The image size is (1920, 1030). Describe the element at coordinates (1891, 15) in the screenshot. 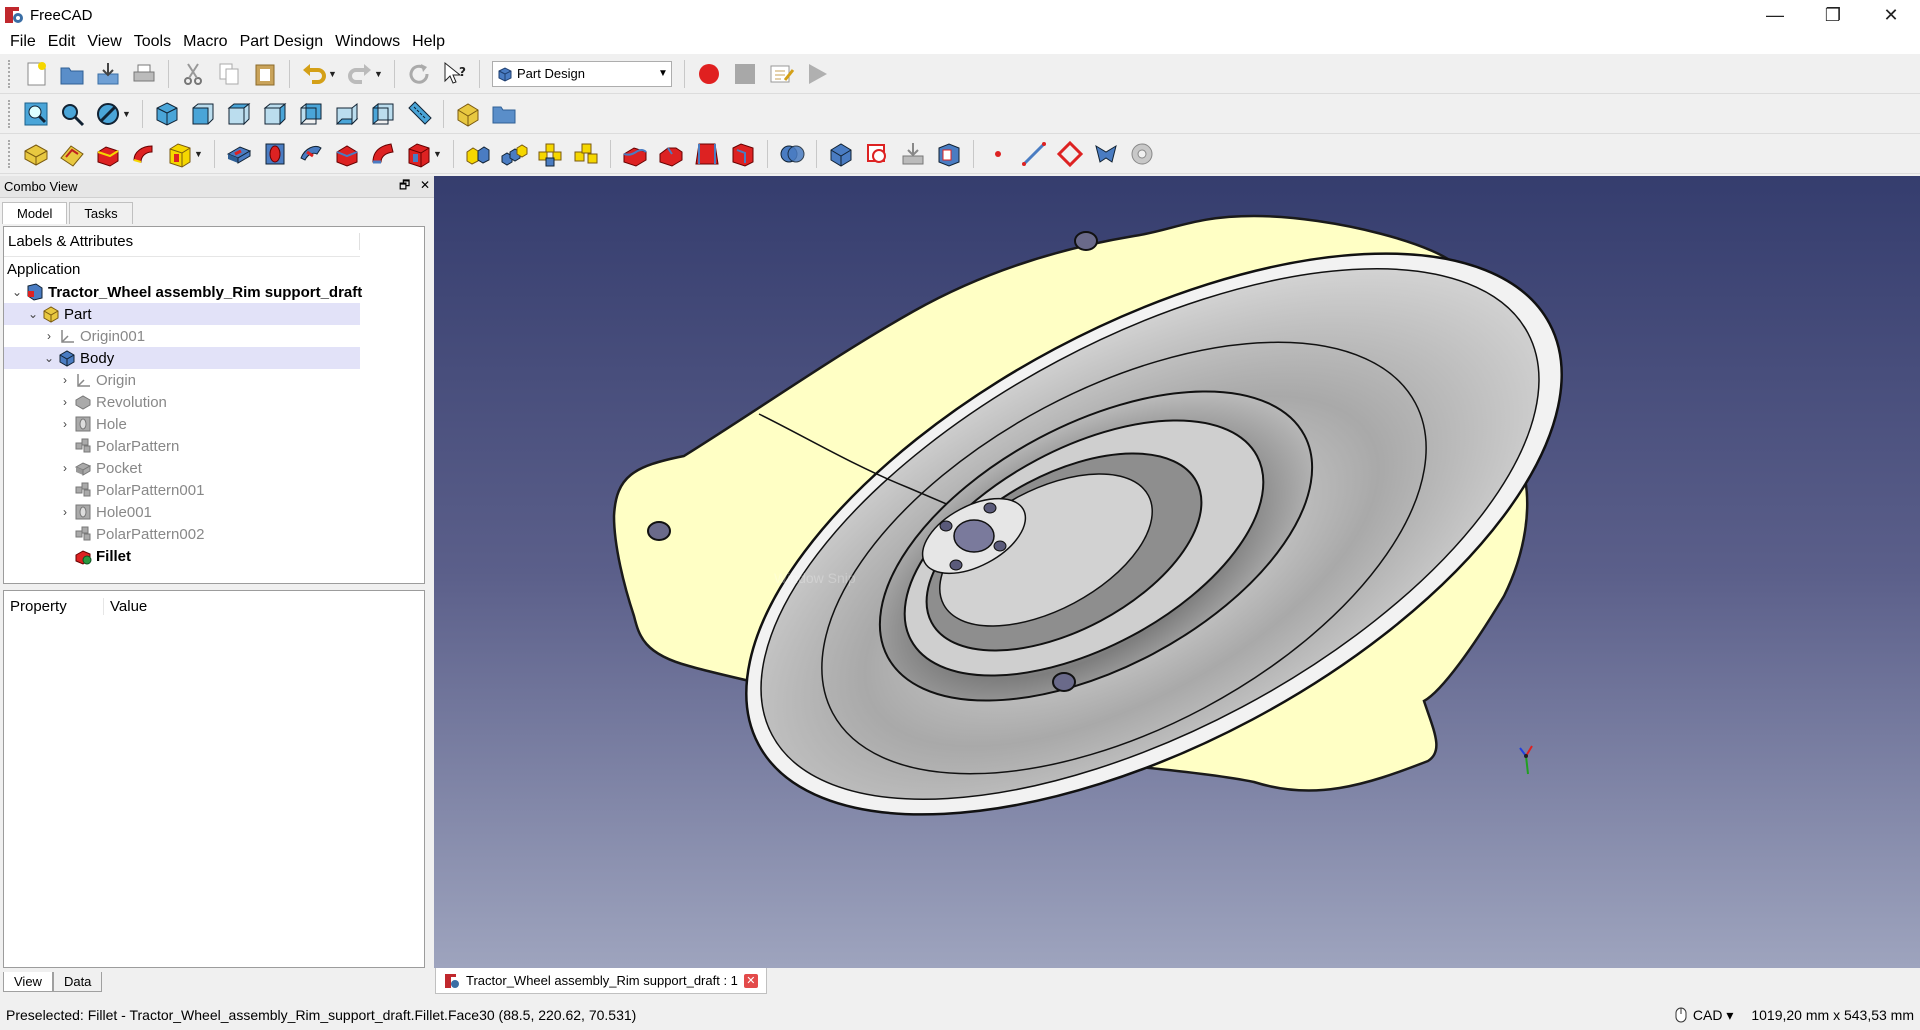

I see `close-button: ✕` at that location.